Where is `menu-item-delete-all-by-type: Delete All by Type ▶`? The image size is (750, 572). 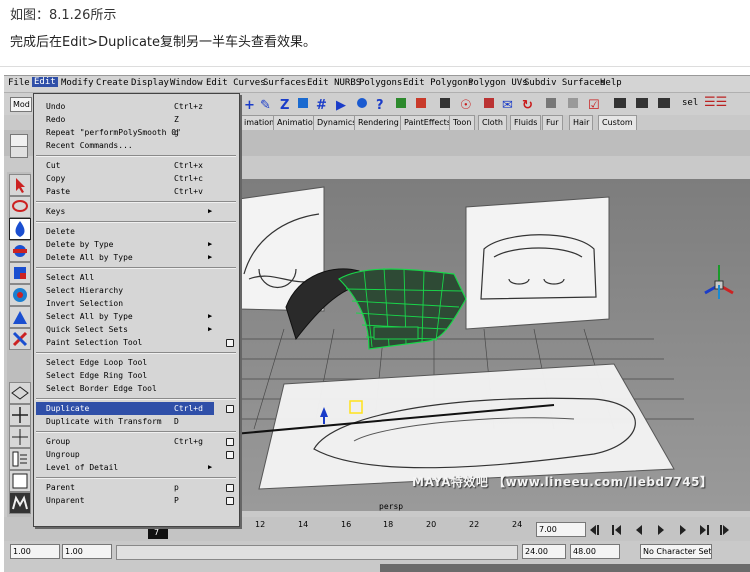 menu-item-delete-all-by-type: Delete All by Type ▶ is located at coordinates (125, 257).